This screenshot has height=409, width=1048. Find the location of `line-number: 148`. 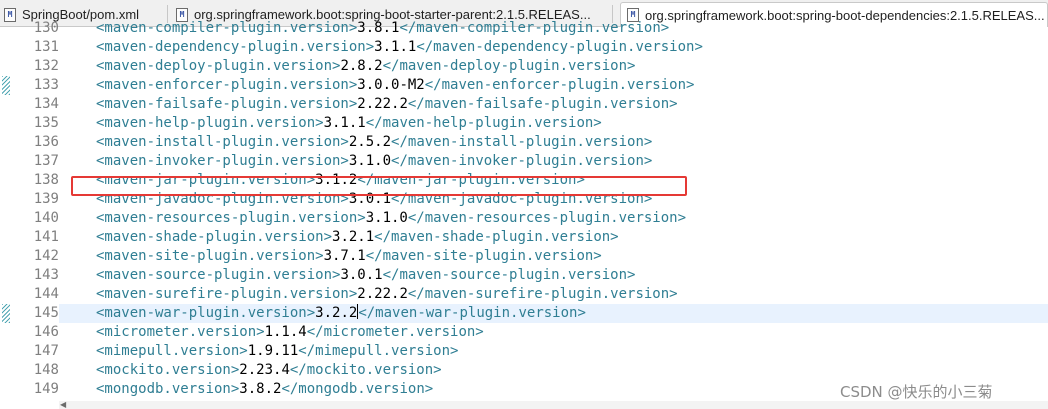

line-number: 148 is located at coordinates (46, 370).